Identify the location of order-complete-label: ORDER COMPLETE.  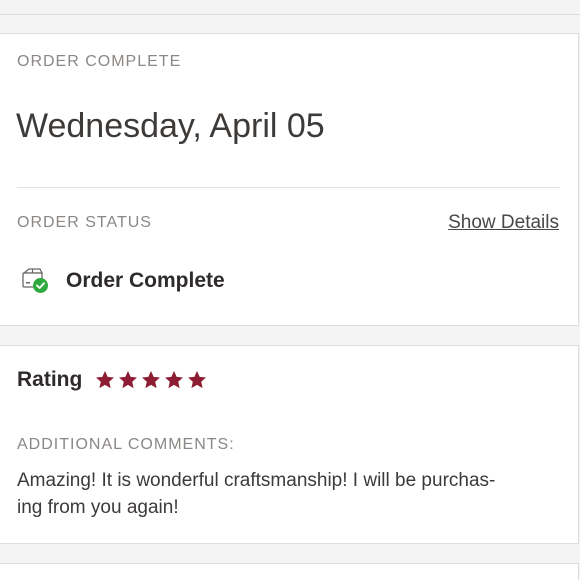
(99, 61).